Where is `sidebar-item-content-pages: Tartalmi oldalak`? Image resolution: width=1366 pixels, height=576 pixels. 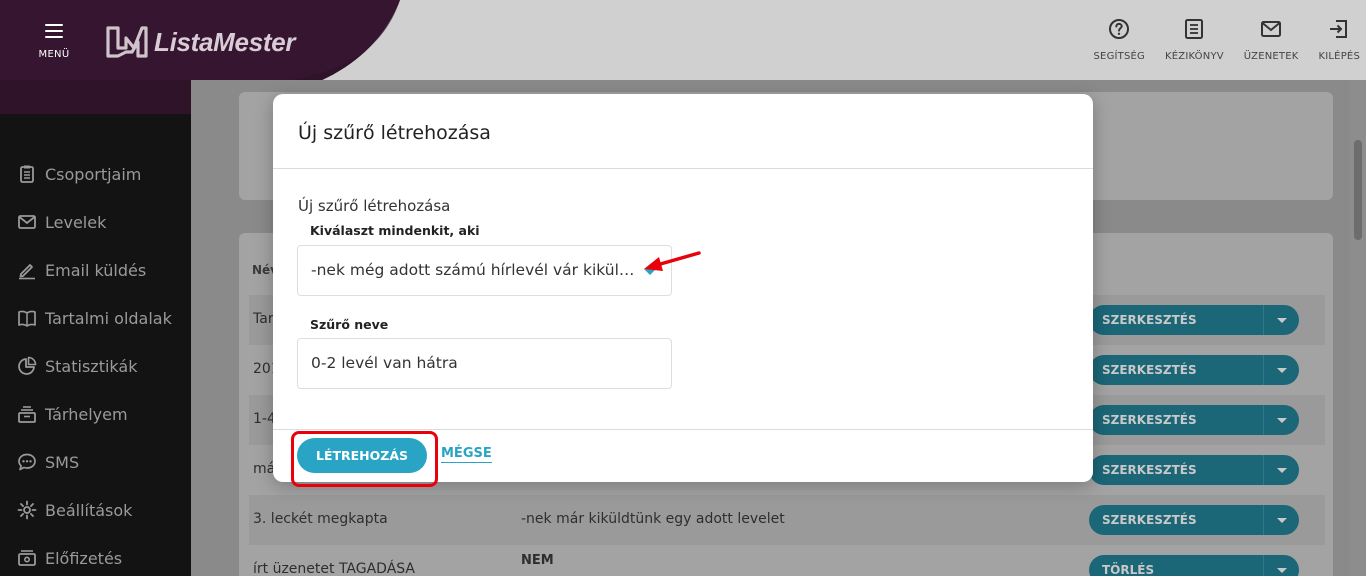 sidebar-item-content-pages: Tartalmi oldalak is located at coordinates (95, 318).